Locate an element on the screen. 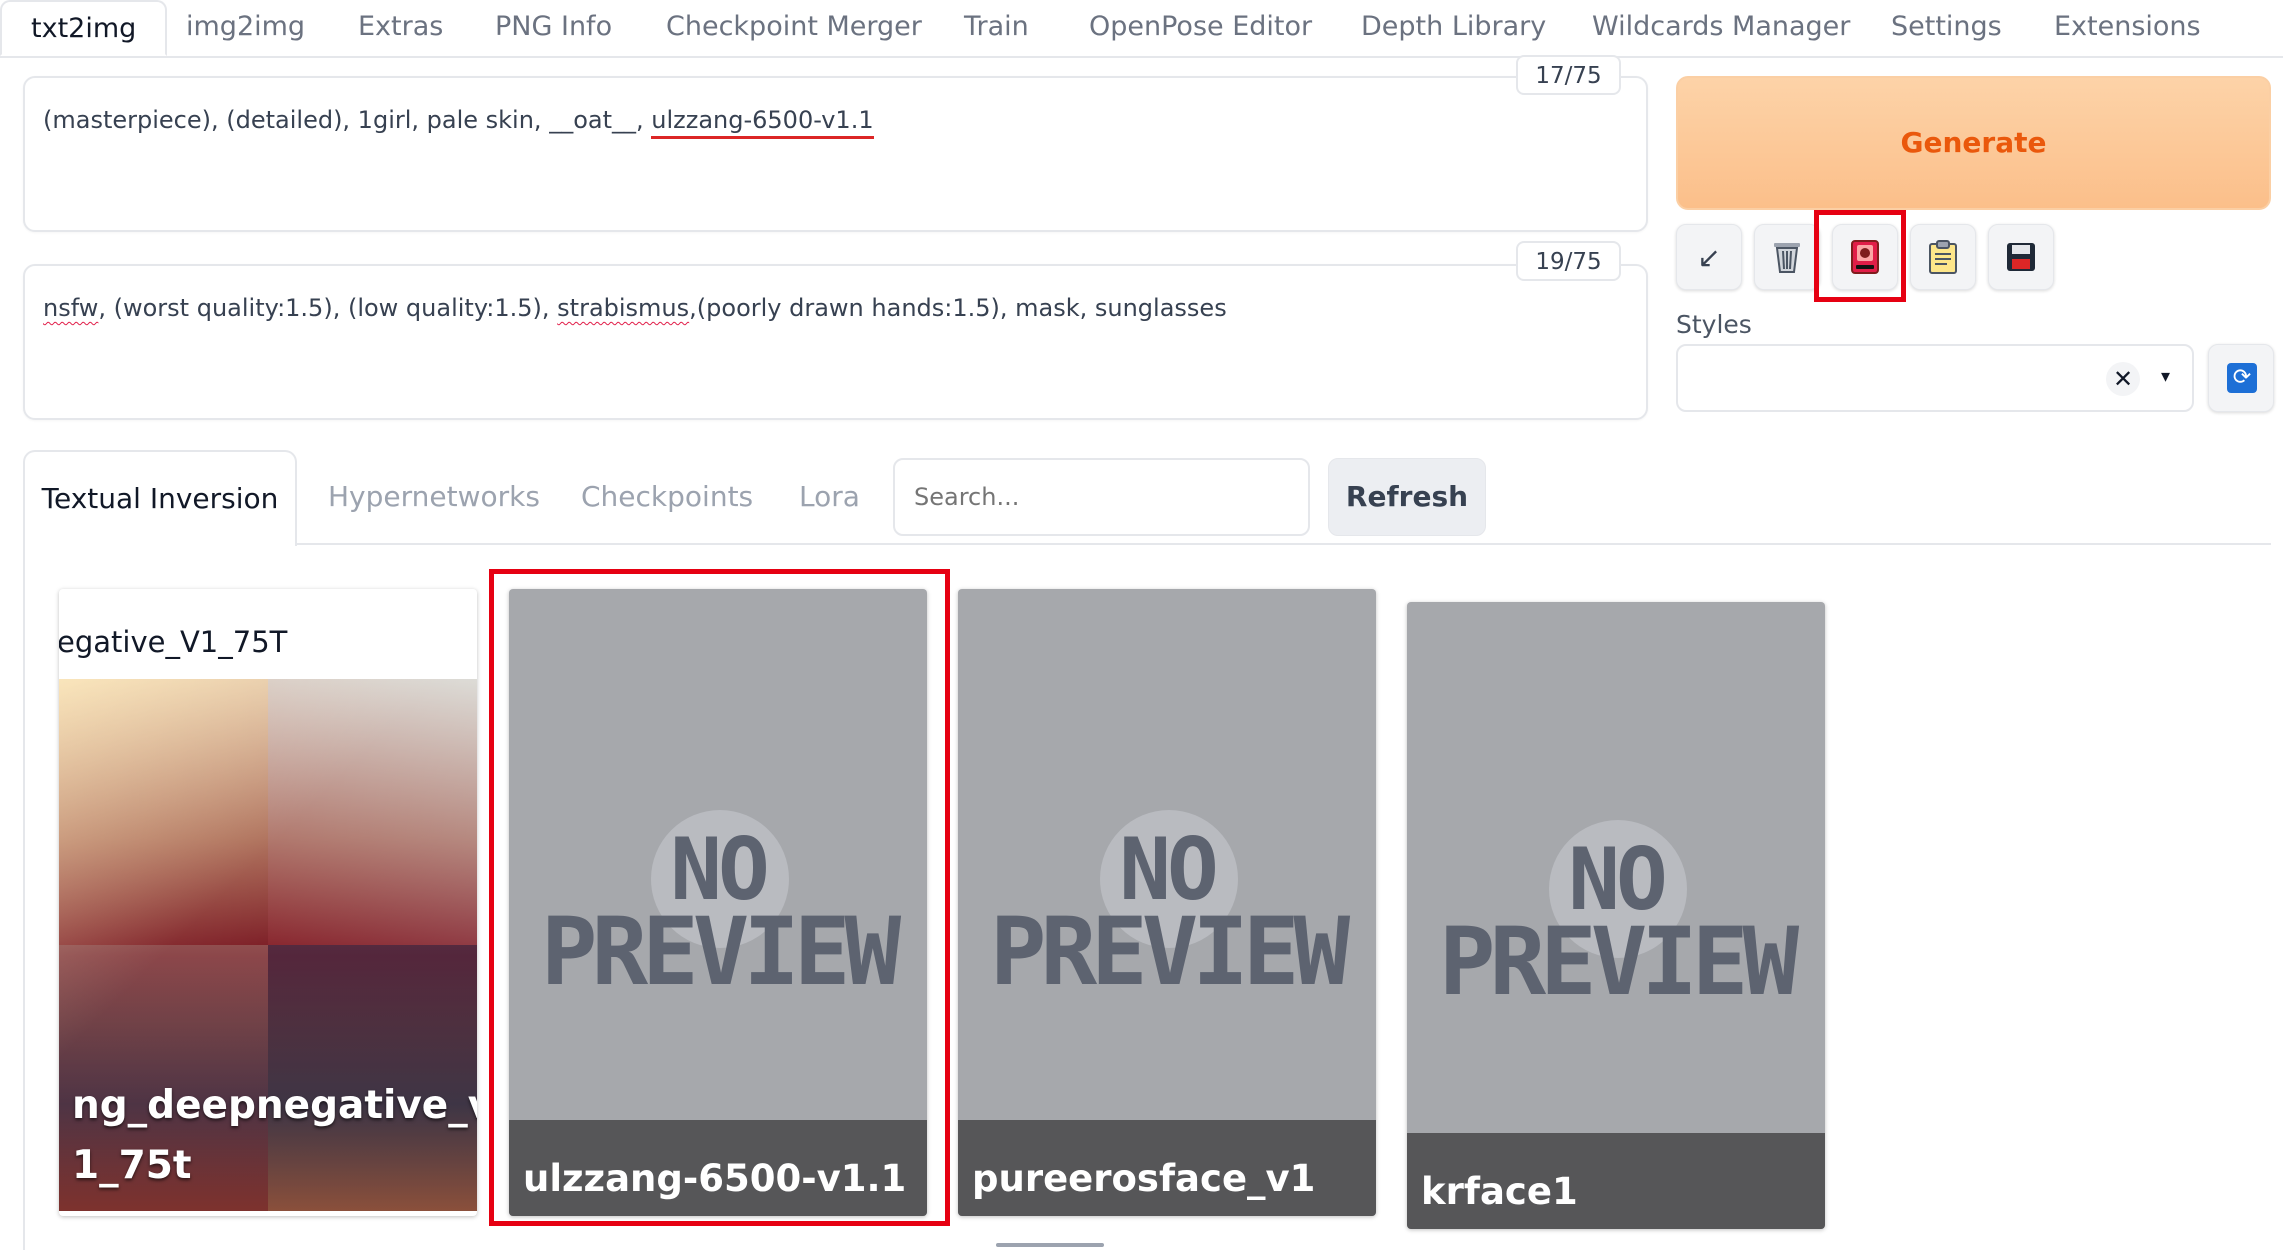  tab-png-info: PNG Info is located at coordinates (553, 28).